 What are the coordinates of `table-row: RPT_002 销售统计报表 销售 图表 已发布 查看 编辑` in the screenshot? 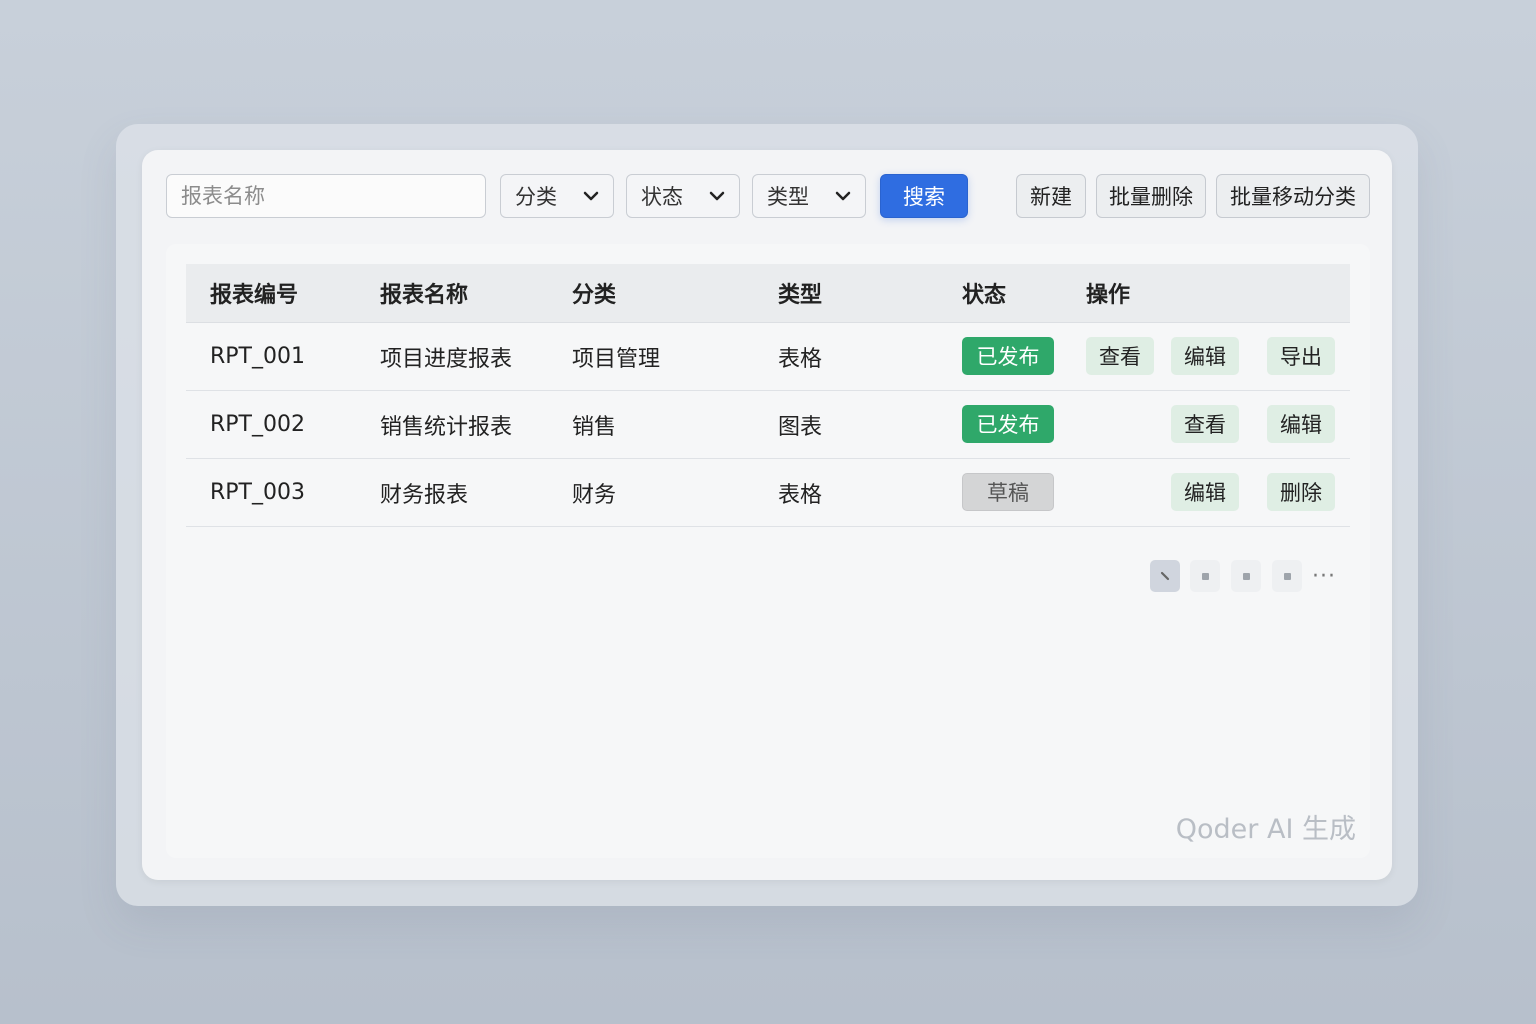 It's located at (768, 425).